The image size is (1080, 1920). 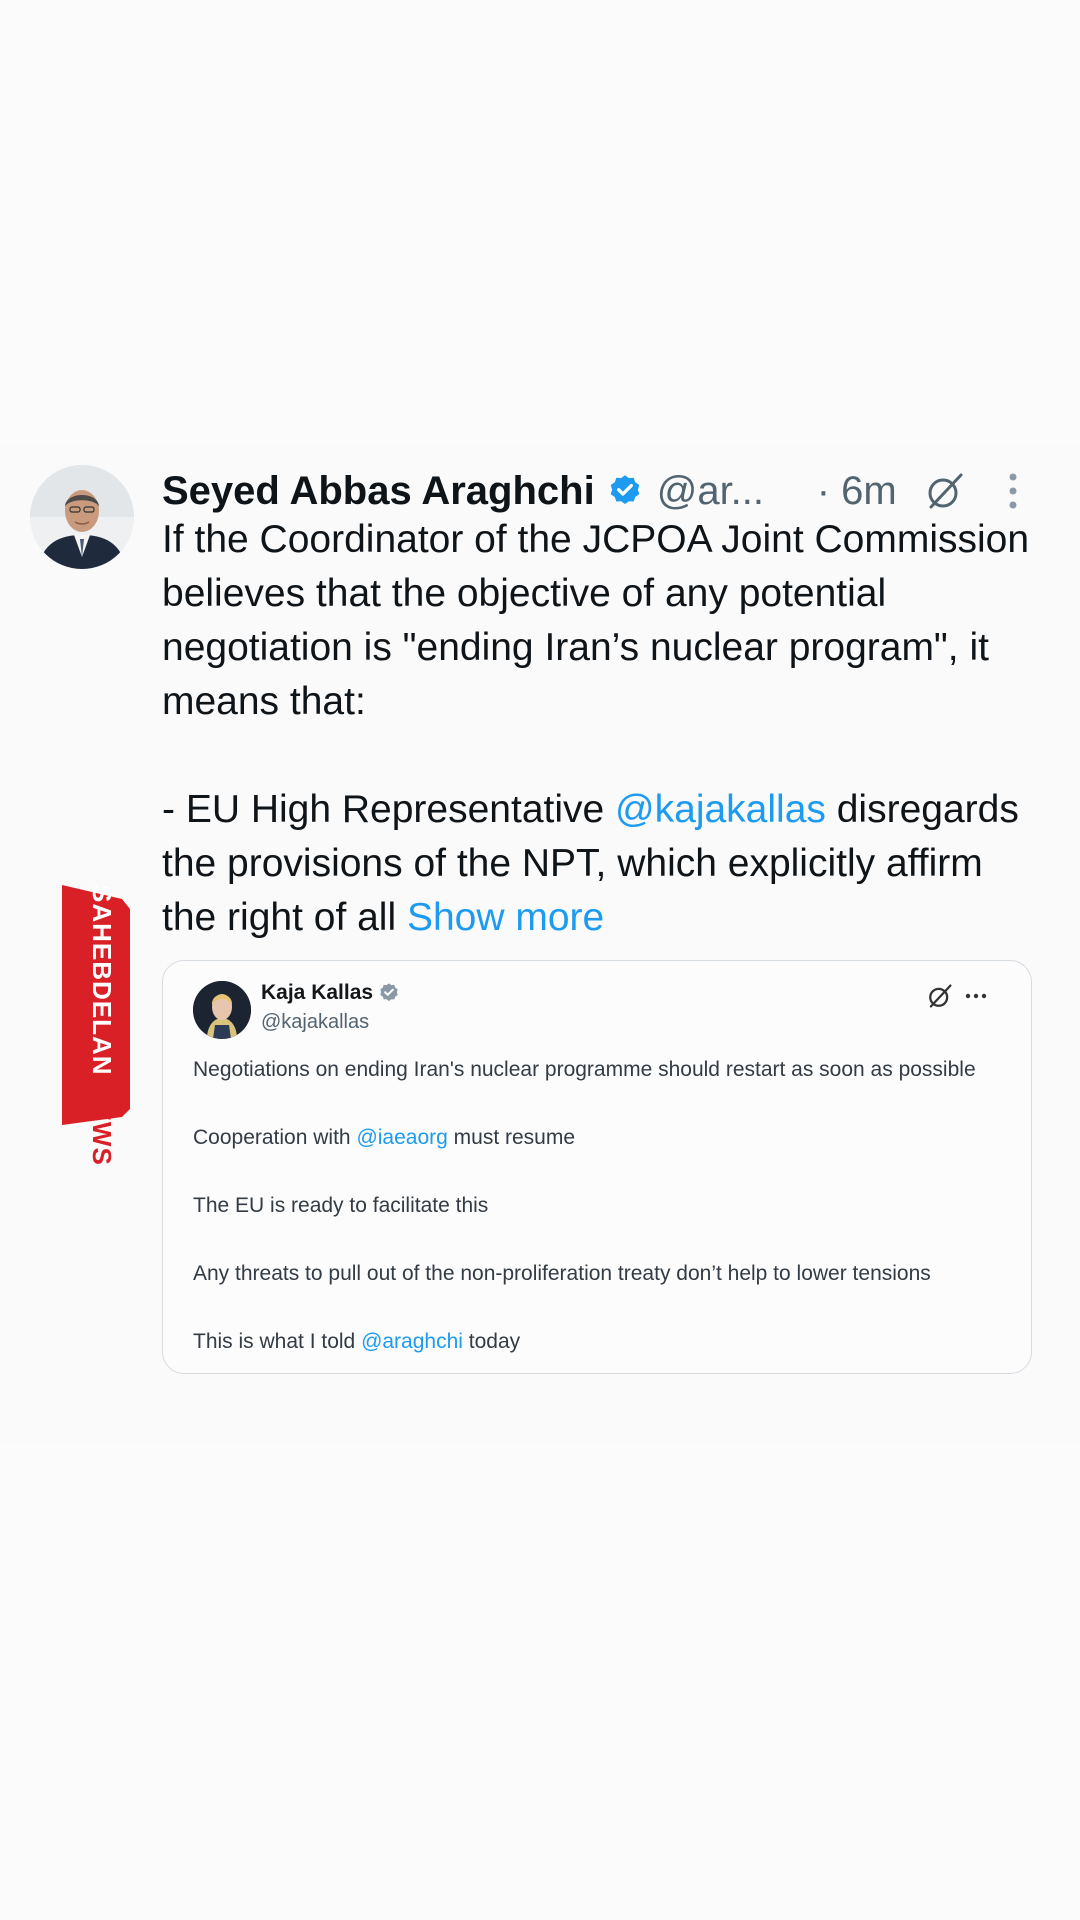 What do you see at coordinates (315, 1022) in the screenshot?
I see `quoted-author-handle: @kajakallas` at bounding box center [315, 1022].